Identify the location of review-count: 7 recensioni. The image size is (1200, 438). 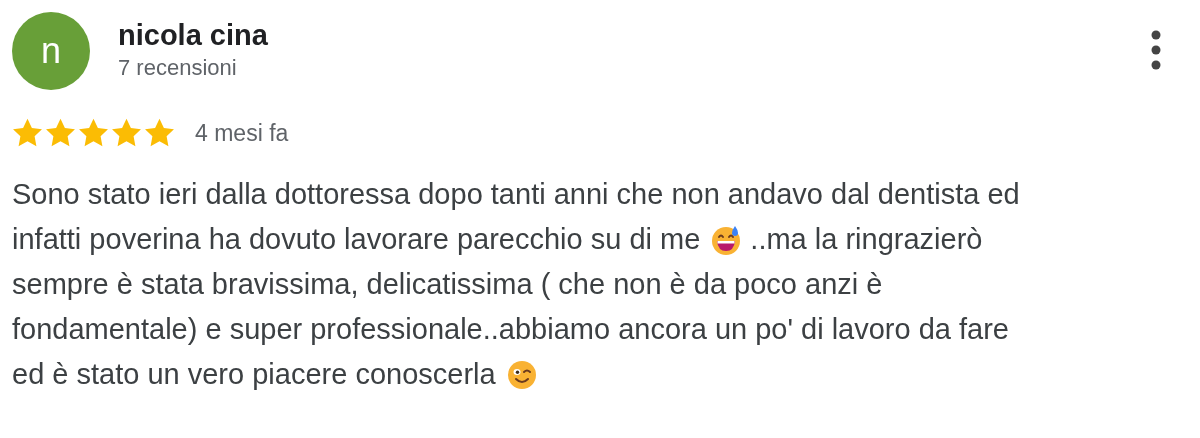
(177, 68).